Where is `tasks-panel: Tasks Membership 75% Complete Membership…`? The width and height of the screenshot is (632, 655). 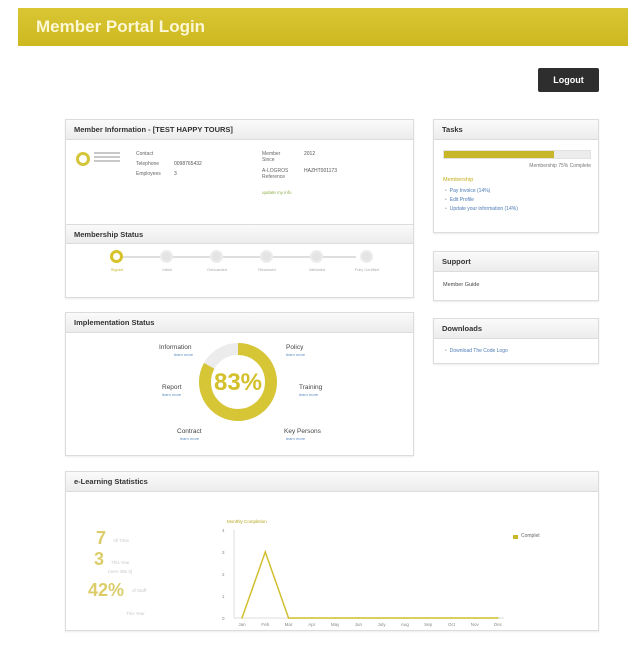
tasks-panel: Tasks Membership 75% Complete Membership… is located at coordinates (516, 176).